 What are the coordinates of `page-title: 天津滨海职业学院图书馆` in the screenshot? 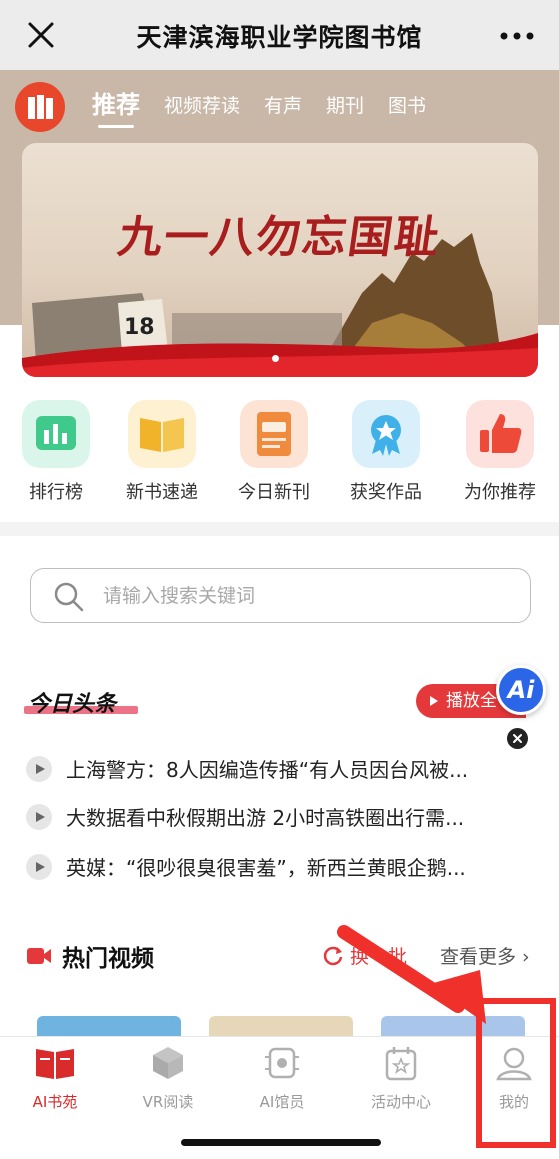 It's located at (279, 37).